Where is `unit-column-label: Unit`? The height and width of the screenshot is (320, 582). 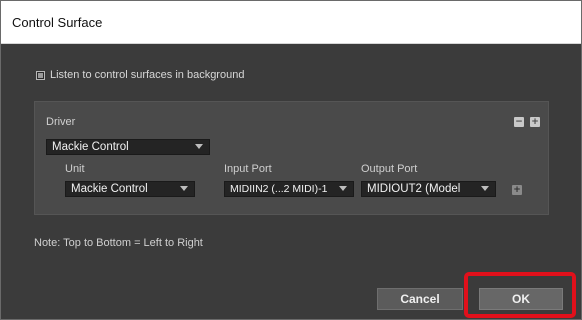 unit-column-label: Unit is located at coordinates (75, 169).